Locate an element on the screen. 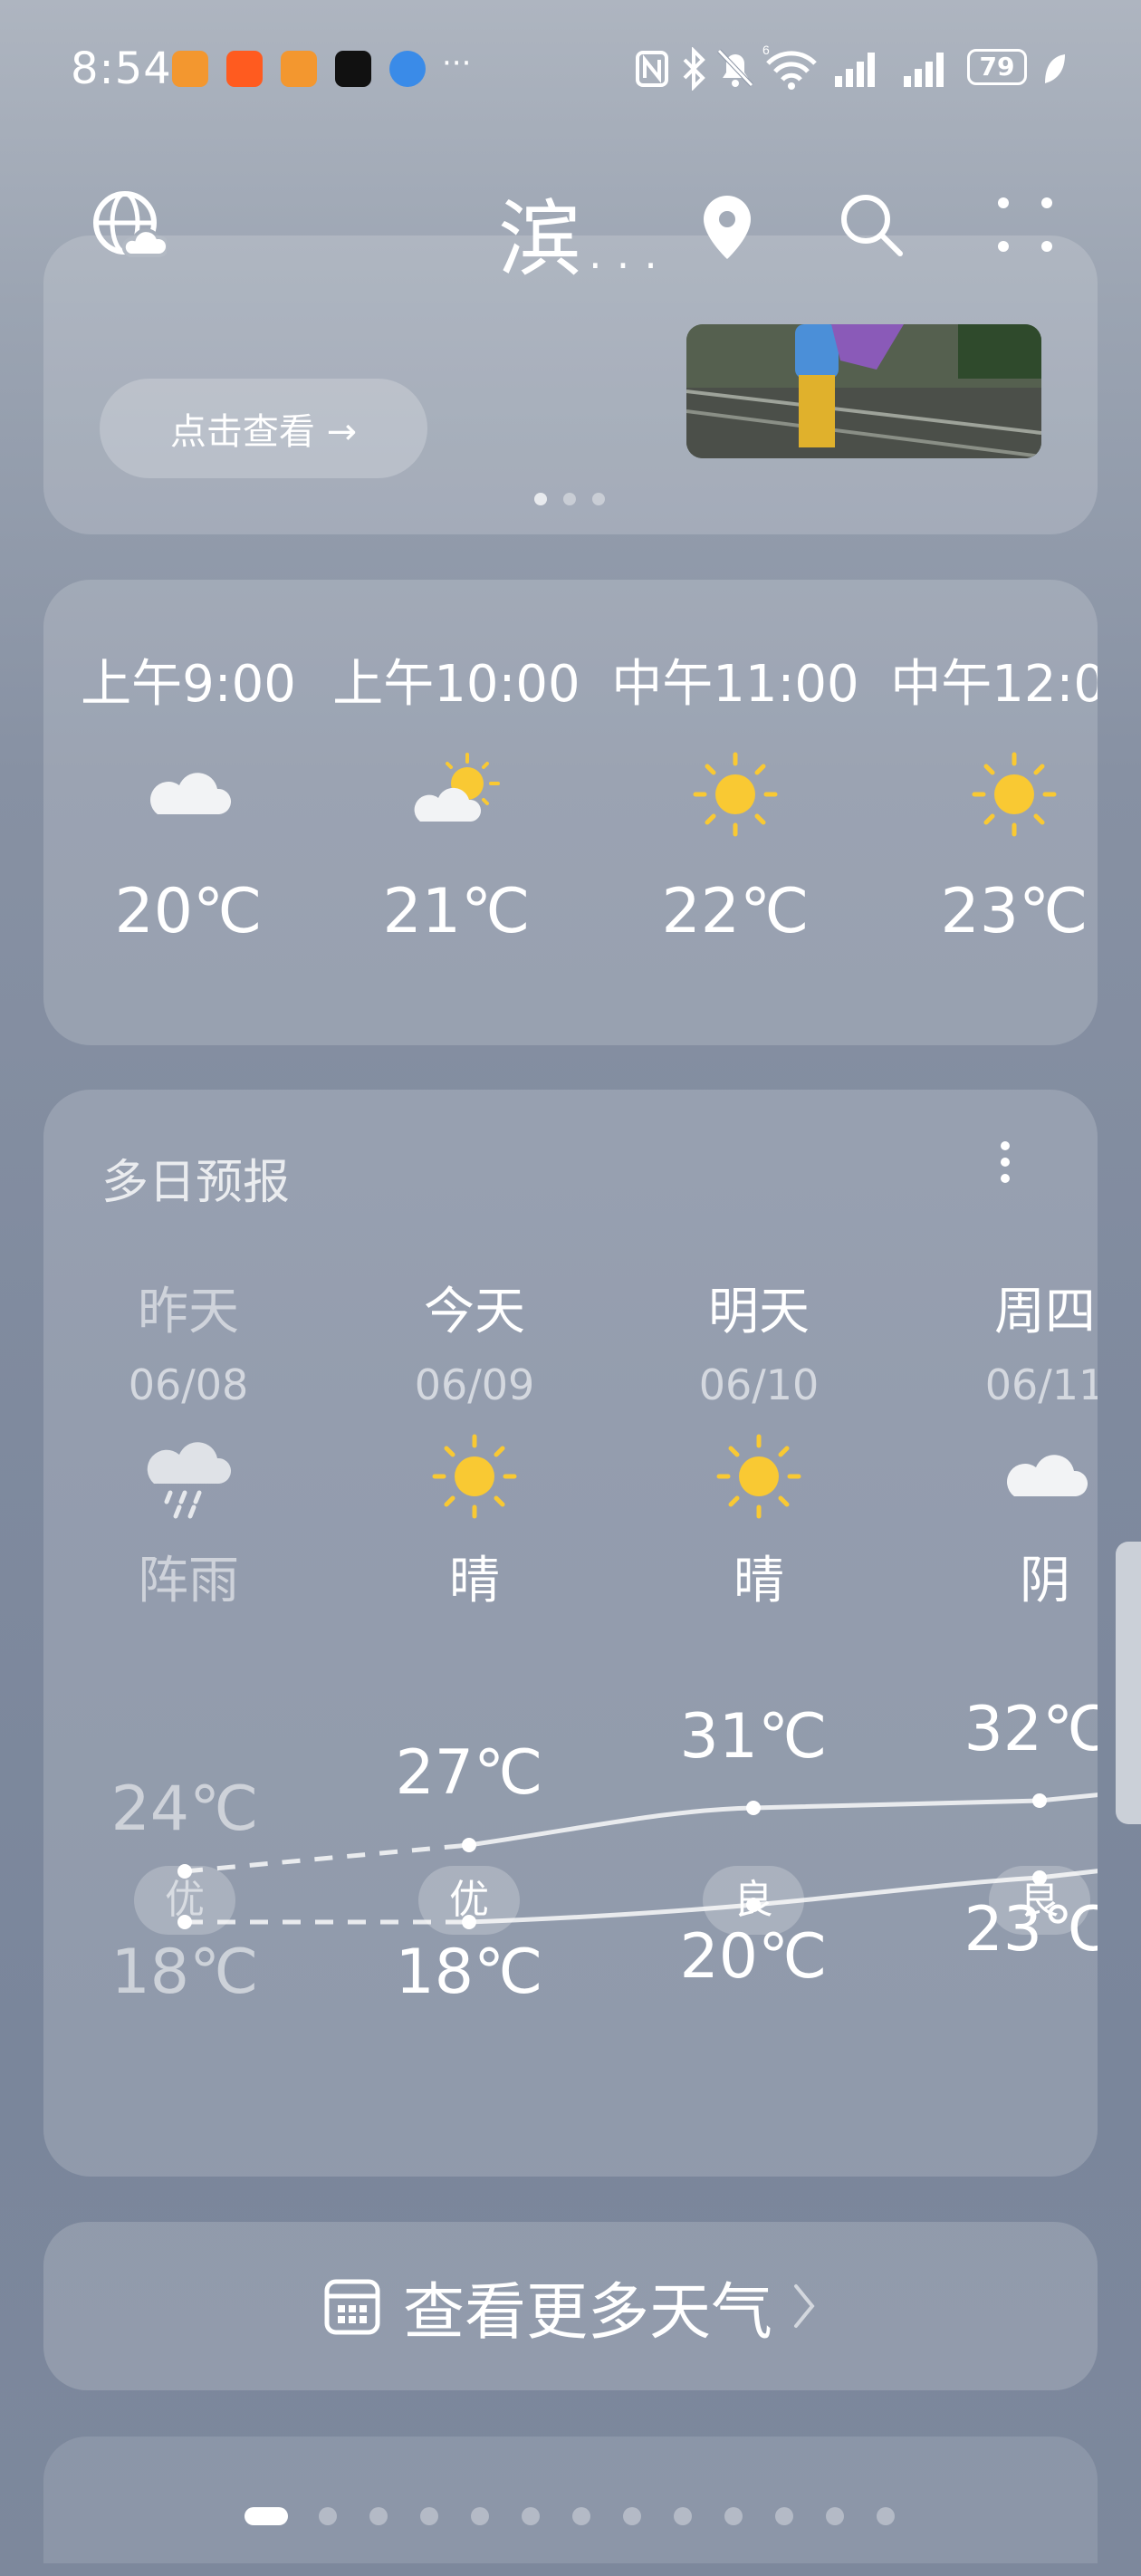  hourly-item: 中午11:00 22℃ is located at coordinates (735, 795).